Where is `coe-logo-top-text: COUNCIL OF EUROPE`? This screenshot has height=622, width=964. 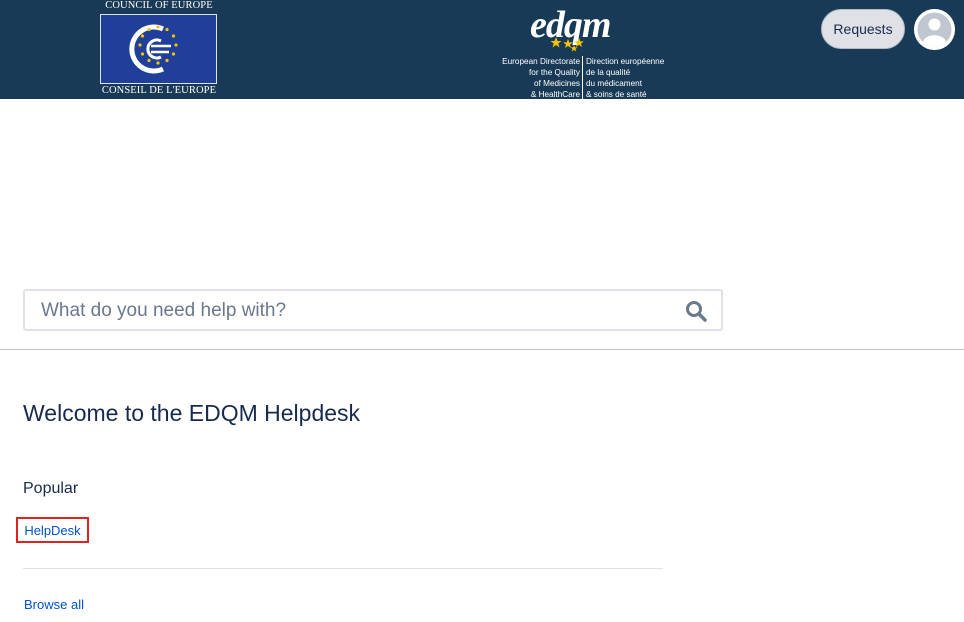 coe-logo-top-text: COUNCIL OF EUROPE is located at coordinates (159, 5).